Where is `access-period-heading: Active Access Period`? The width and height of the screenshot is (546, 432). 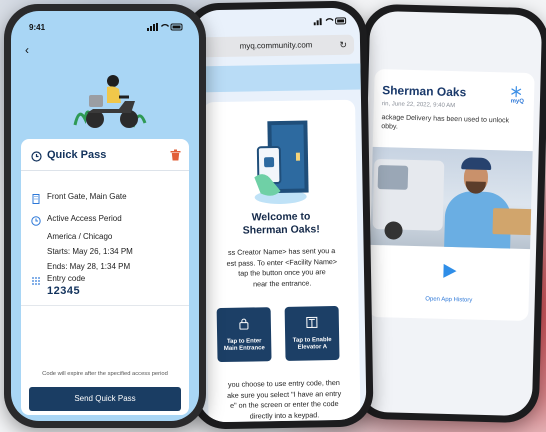
access-period-heading: Active Access Period is located at coordinates (84, 218).